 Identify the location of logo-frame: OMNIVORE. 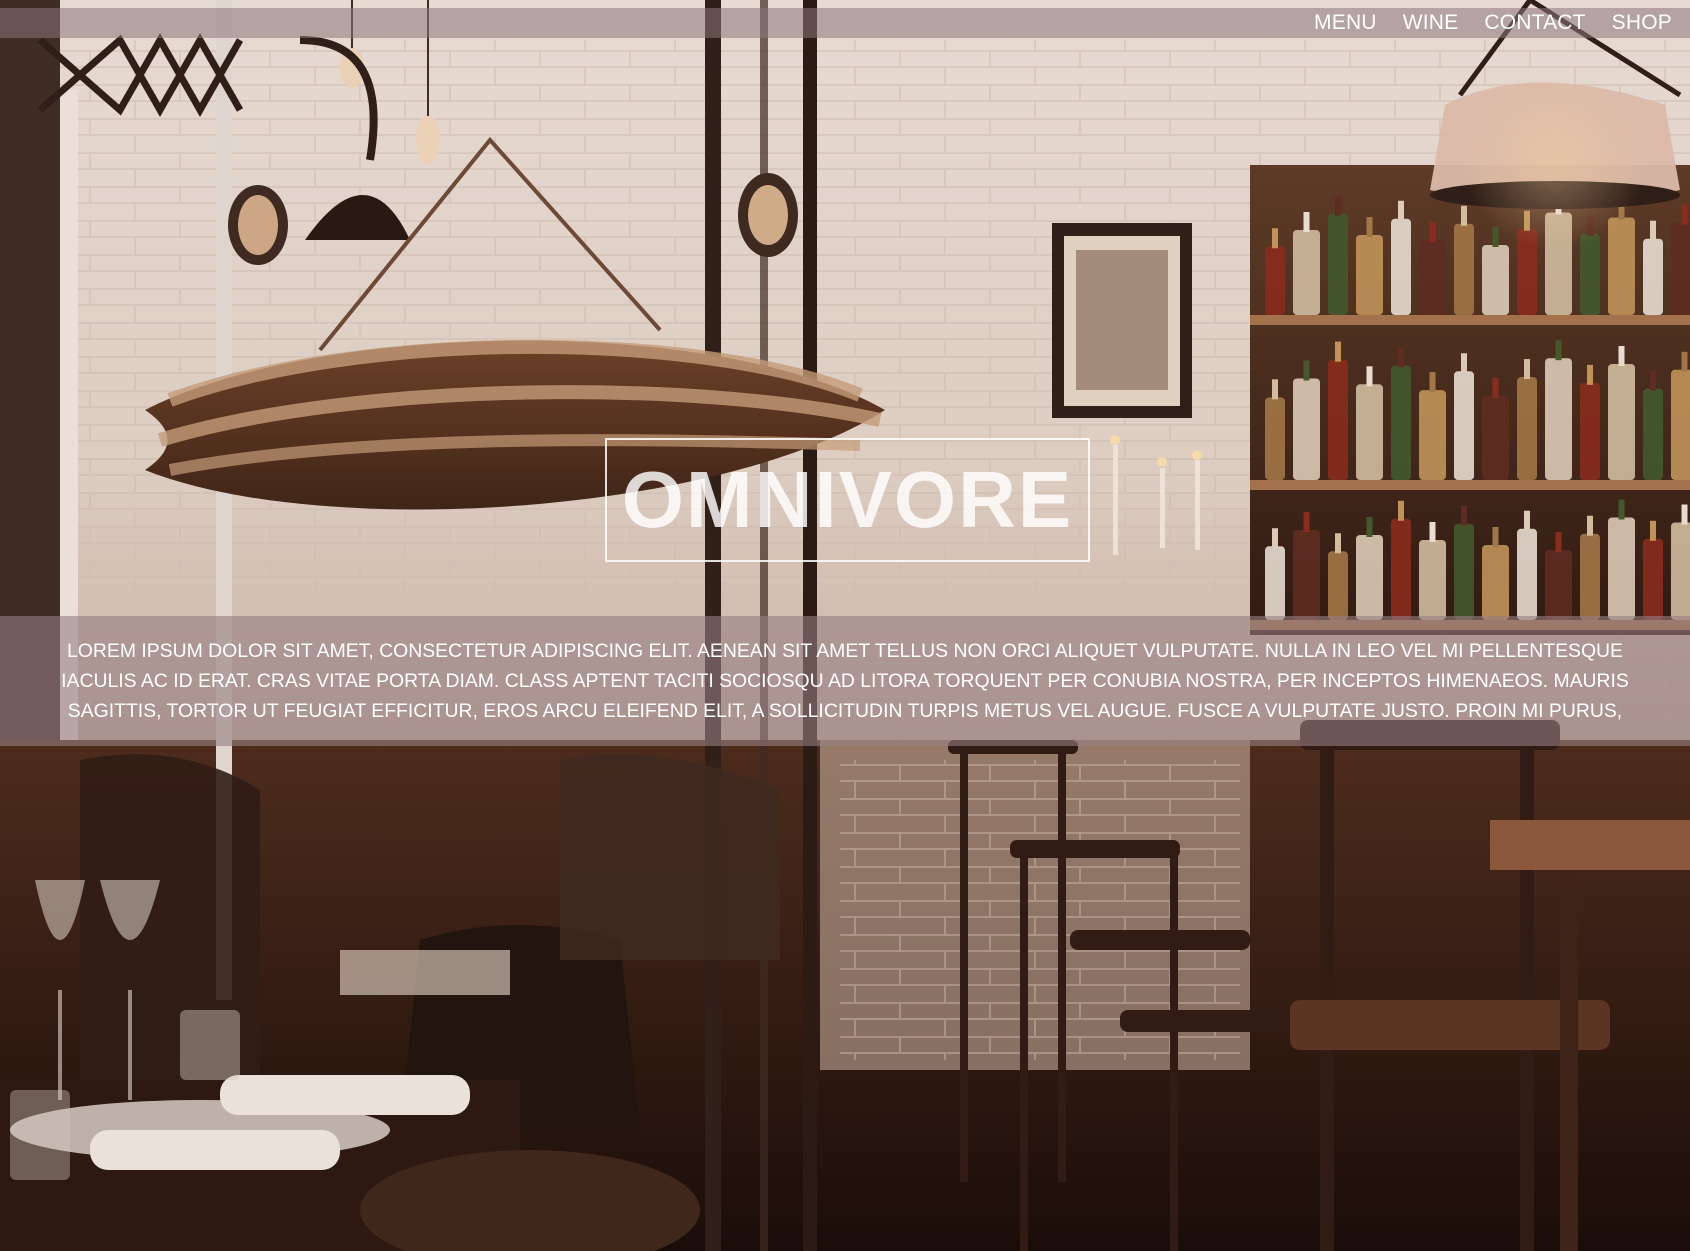
(847, 500).